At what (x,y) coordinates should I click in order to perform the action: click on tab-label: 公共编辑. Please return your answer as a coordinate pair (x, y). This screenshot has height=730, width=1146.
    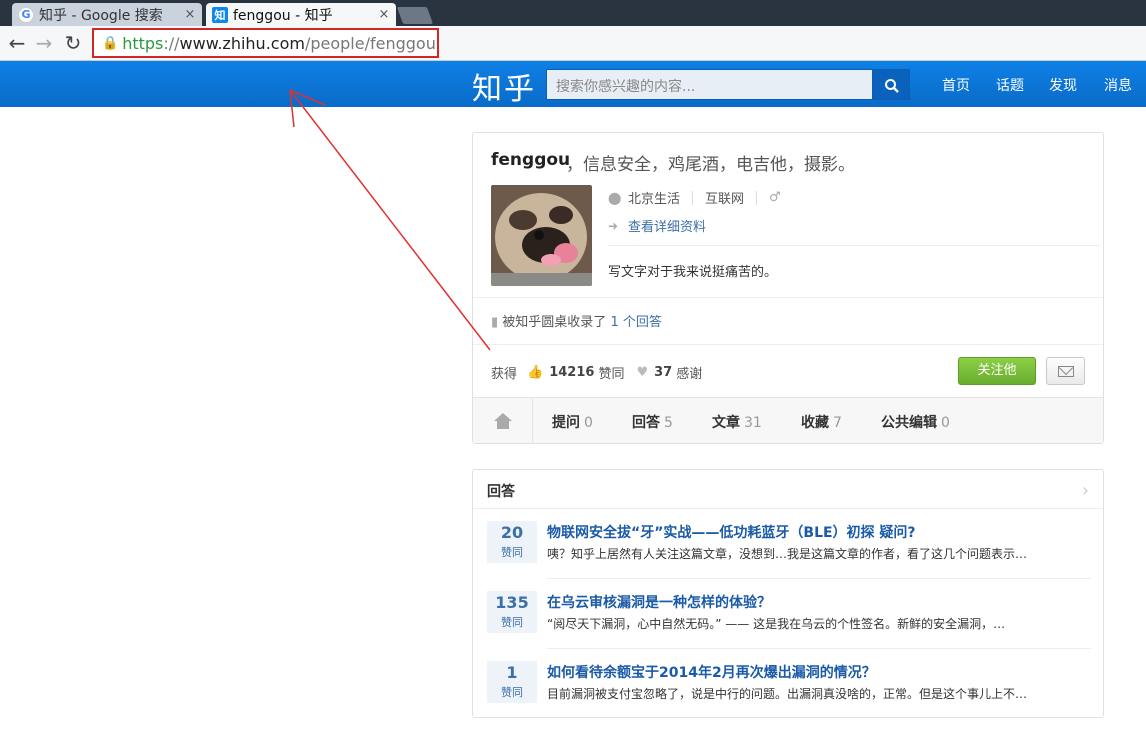
    Looking at the image, I should click on (909, 423).